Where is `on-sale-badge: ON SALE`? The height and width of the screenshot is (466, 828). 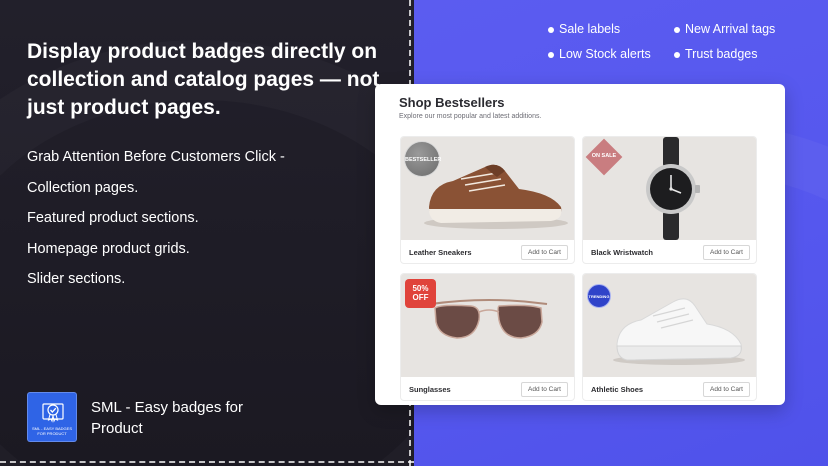
on-sale-badge: ON SALE is located at coordinates (604, 157).